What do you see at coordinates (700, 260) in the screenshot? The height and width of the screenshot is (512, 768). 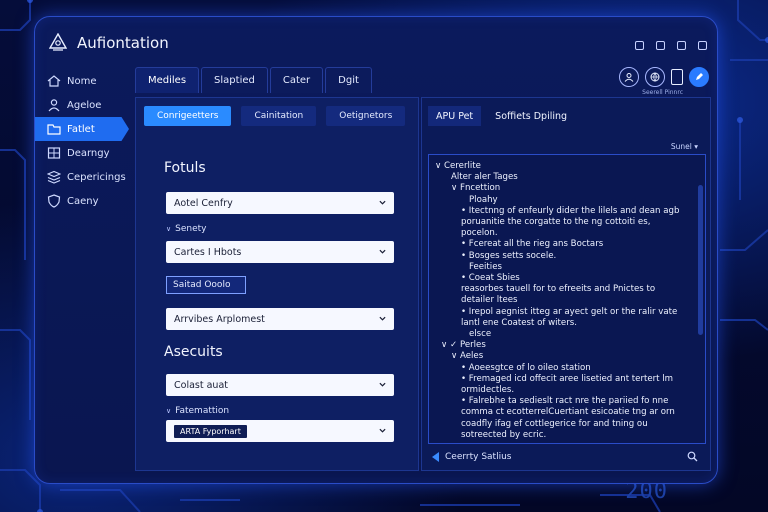 I see `scrollbar` at bounding box center [700, 260].